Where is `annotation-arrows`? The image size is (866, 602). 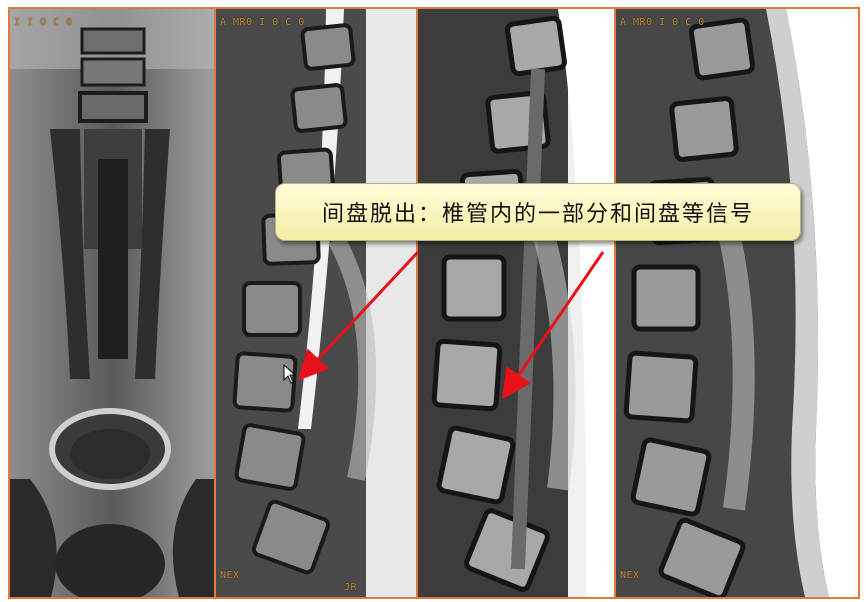
annotation-arrows is located at coordinates (451, 325).